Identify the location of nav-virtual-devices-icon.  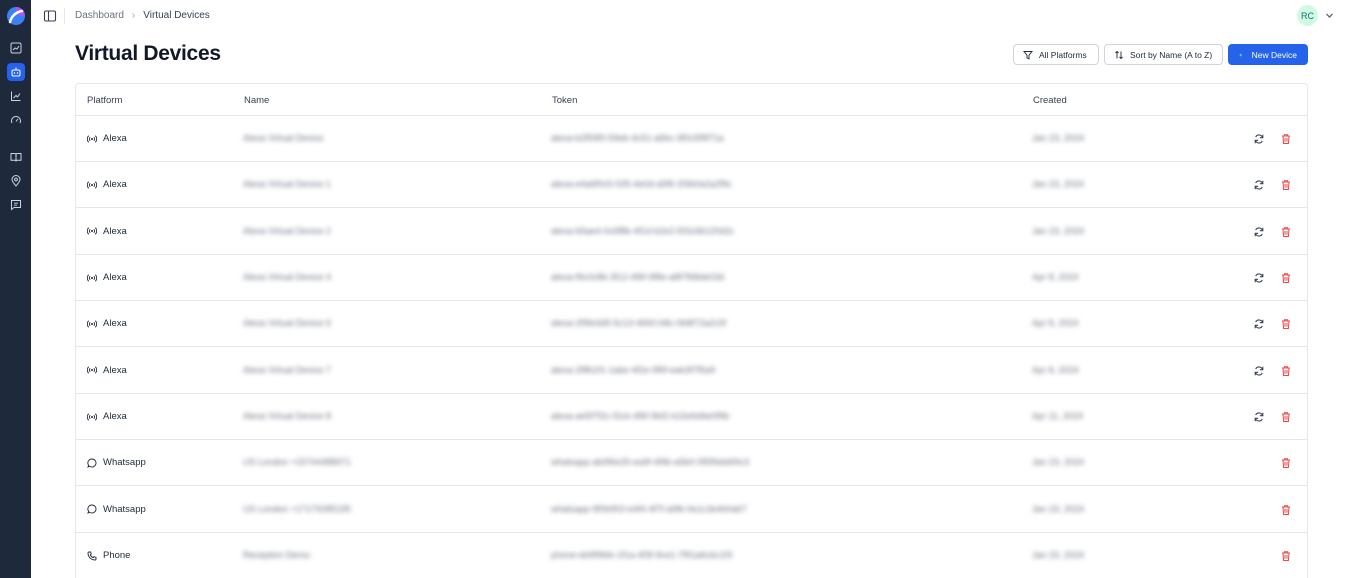
(16, 72).